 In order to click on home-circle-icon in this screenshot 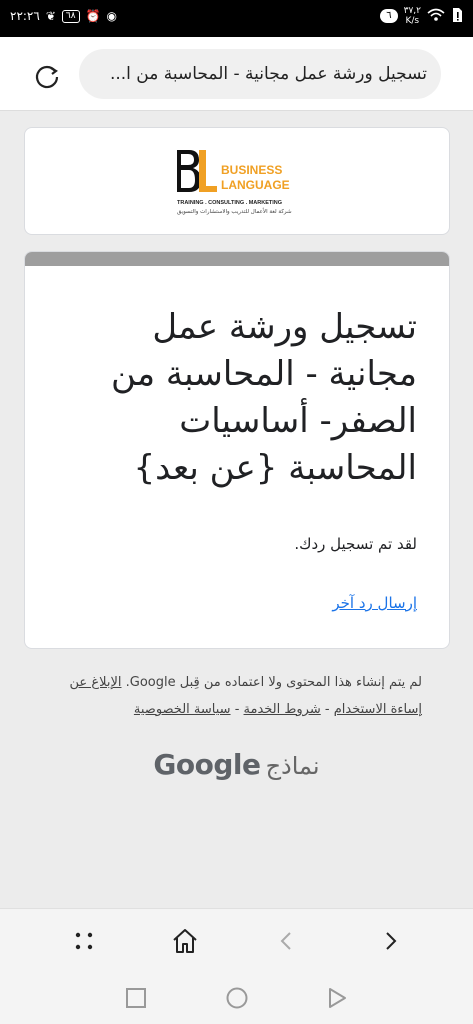, I will do `click(237, 998)`.